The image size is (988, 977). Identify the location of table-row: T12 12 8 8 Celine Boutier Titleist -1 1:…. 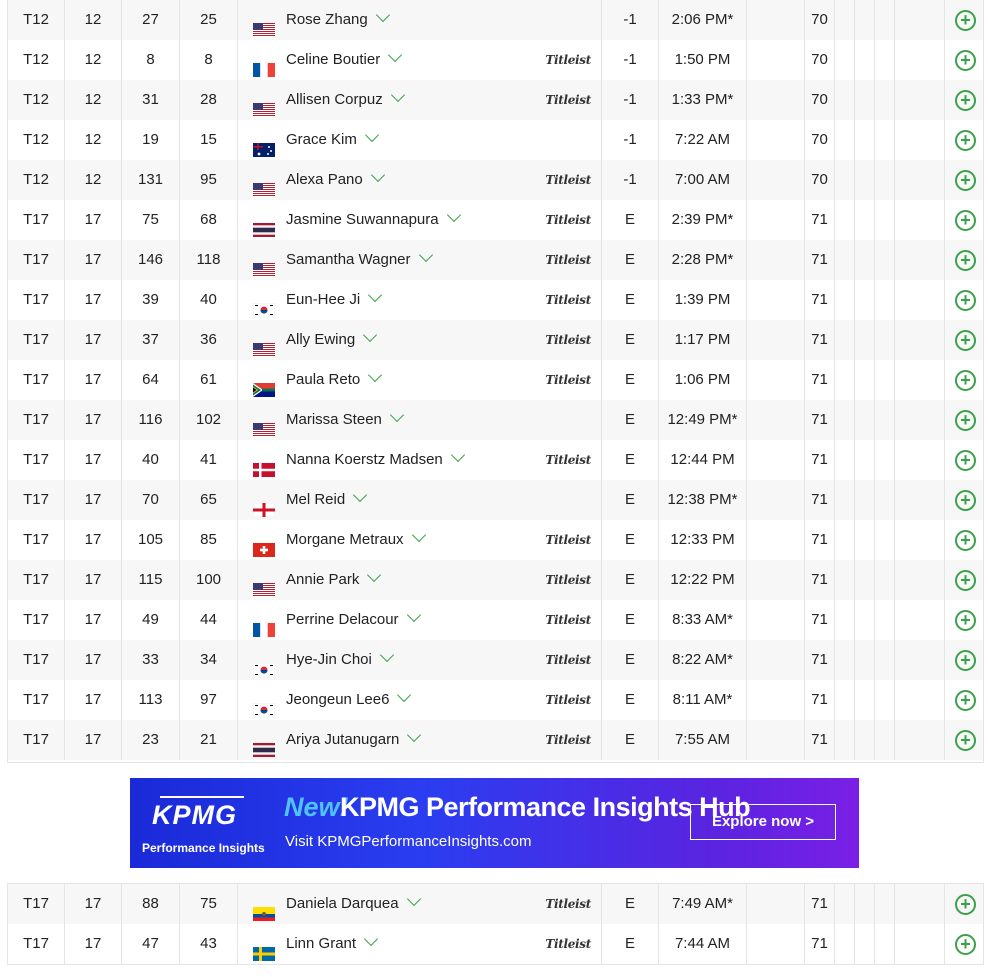
(495, 60).